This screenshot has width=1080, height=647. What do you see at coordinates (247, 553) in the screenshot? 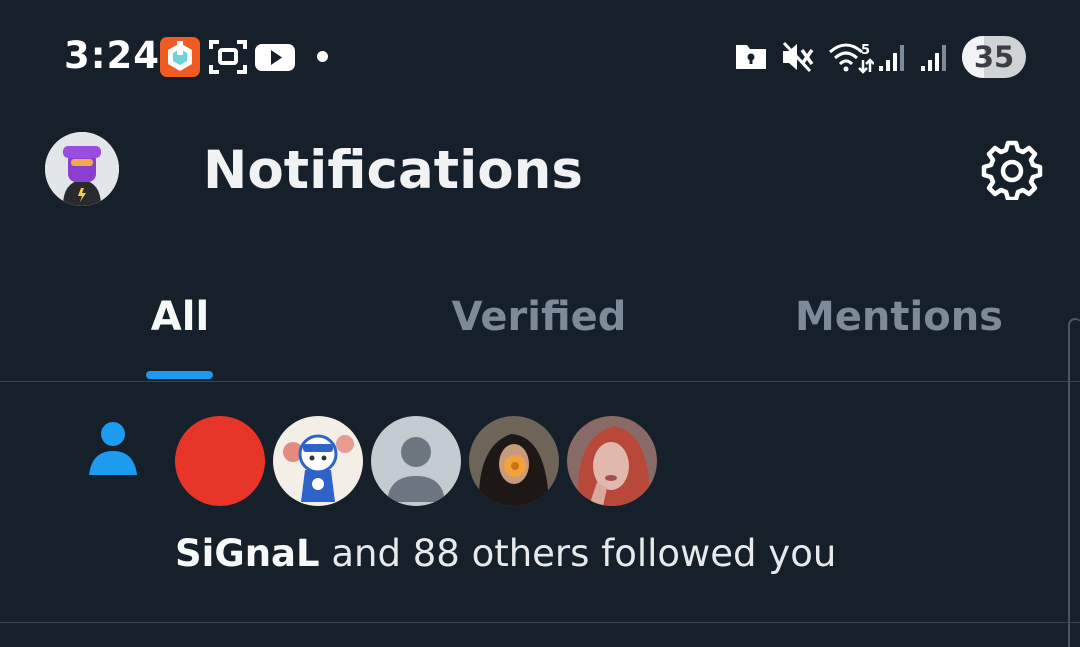
I see `follower-name: SiGnaL` at bounding box center [247, 553].